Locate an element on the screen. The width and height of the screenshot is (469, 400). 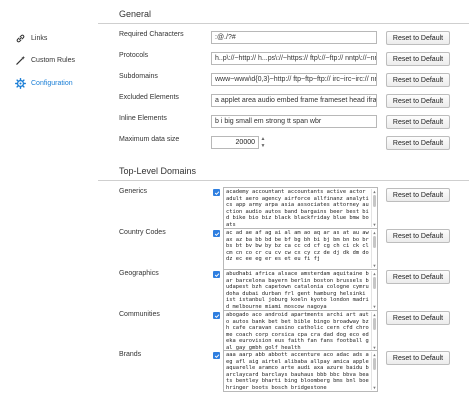
reset-required-characters-button: Reset to Default is located at coordinates (418, 38).